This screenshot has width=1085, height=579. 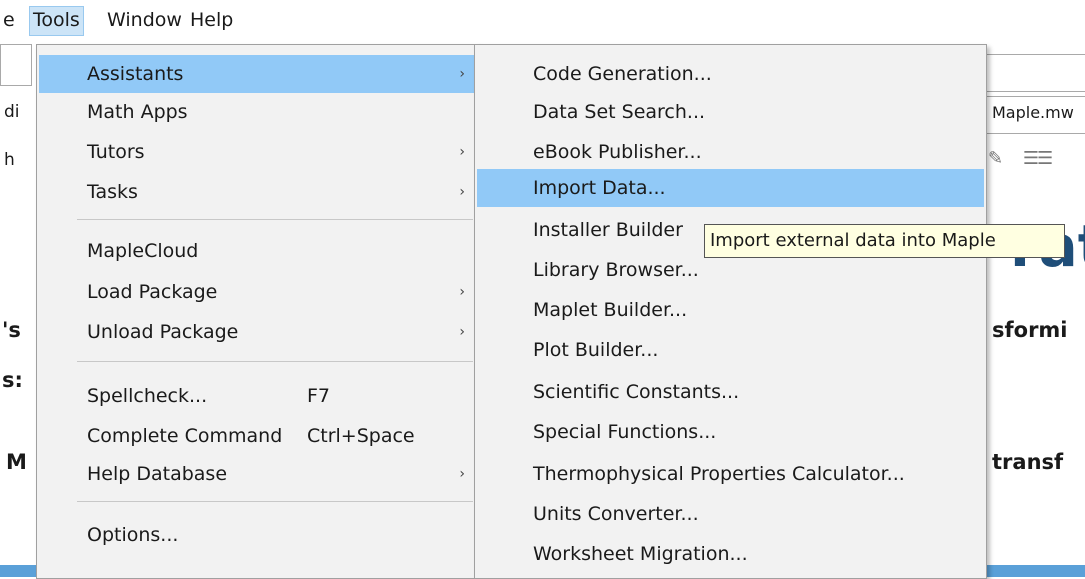 What do you see at coordinates (143, 251) in the screenshot?
I see `menu-item-label: MapleCloud` at bounding box center [143, 251].